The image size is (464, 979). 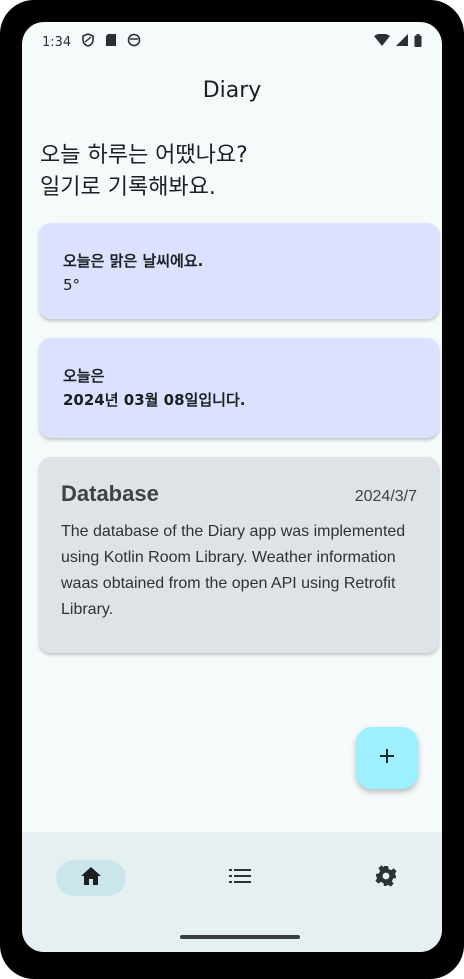 I want to click on bottom-navigation, so click(x=232, y=892).